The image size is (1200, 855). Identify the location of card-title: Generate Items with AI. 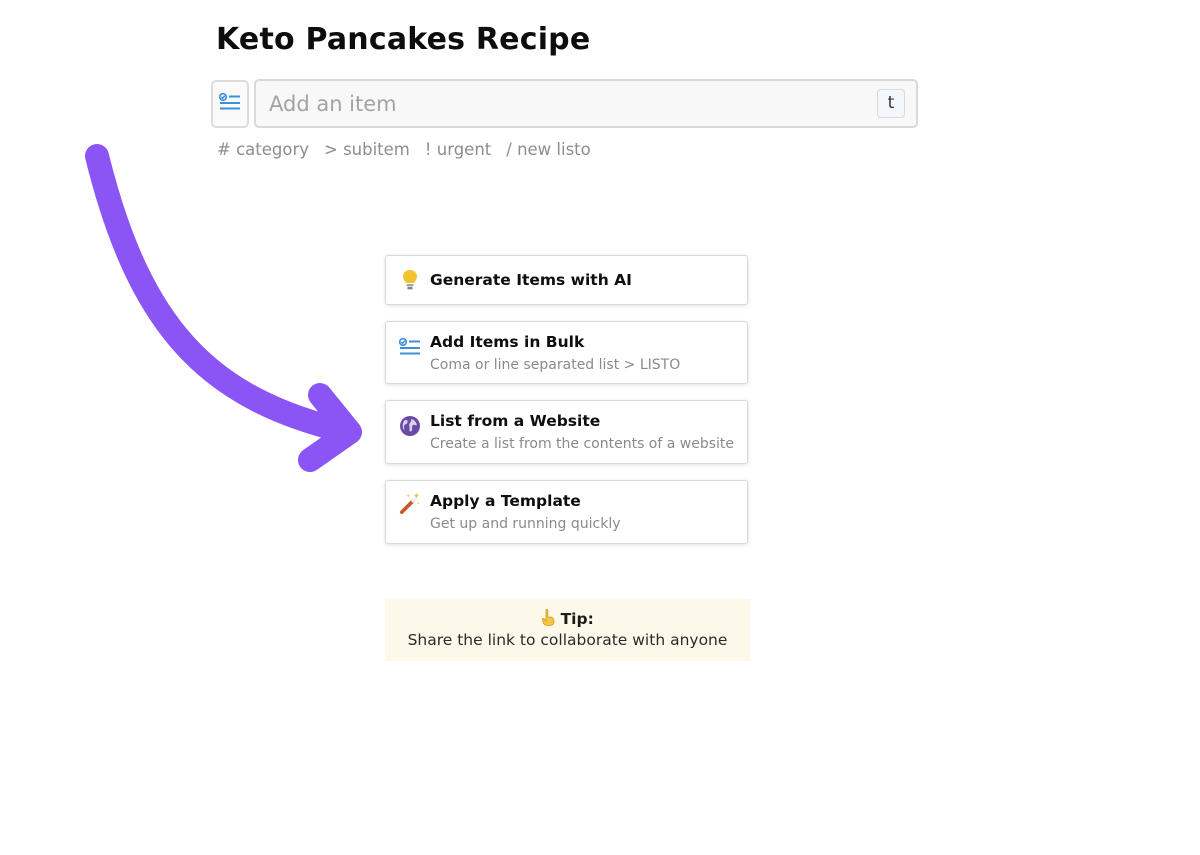
(531, 280).